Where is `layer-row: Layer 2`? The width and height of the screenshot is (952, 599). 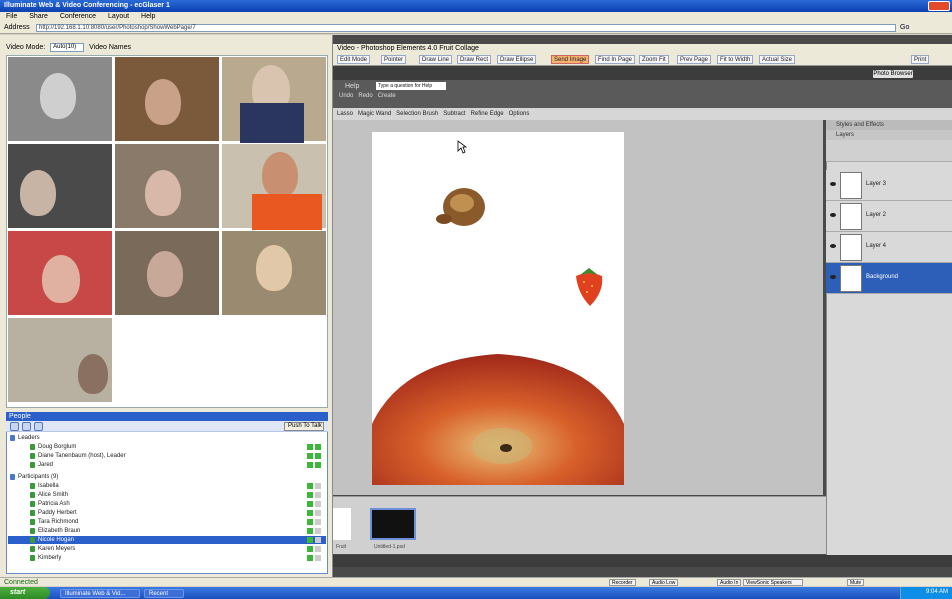
layer-row: Layer 2 is located at coordinates (889, 216).